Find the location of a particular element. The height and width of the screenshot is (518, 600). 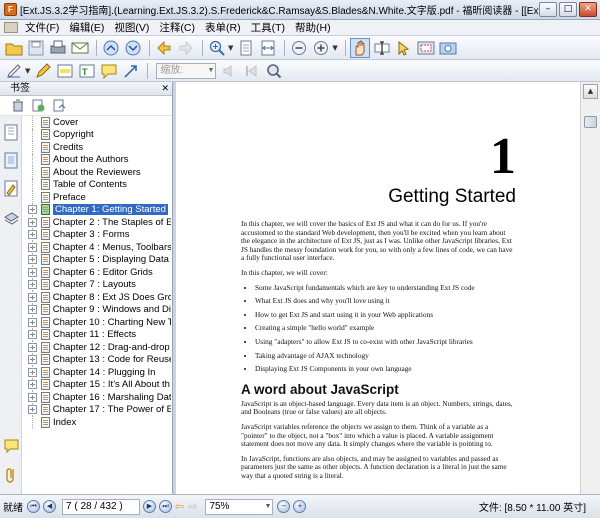

layers-tab-icon is located at coordinates (11, 217).